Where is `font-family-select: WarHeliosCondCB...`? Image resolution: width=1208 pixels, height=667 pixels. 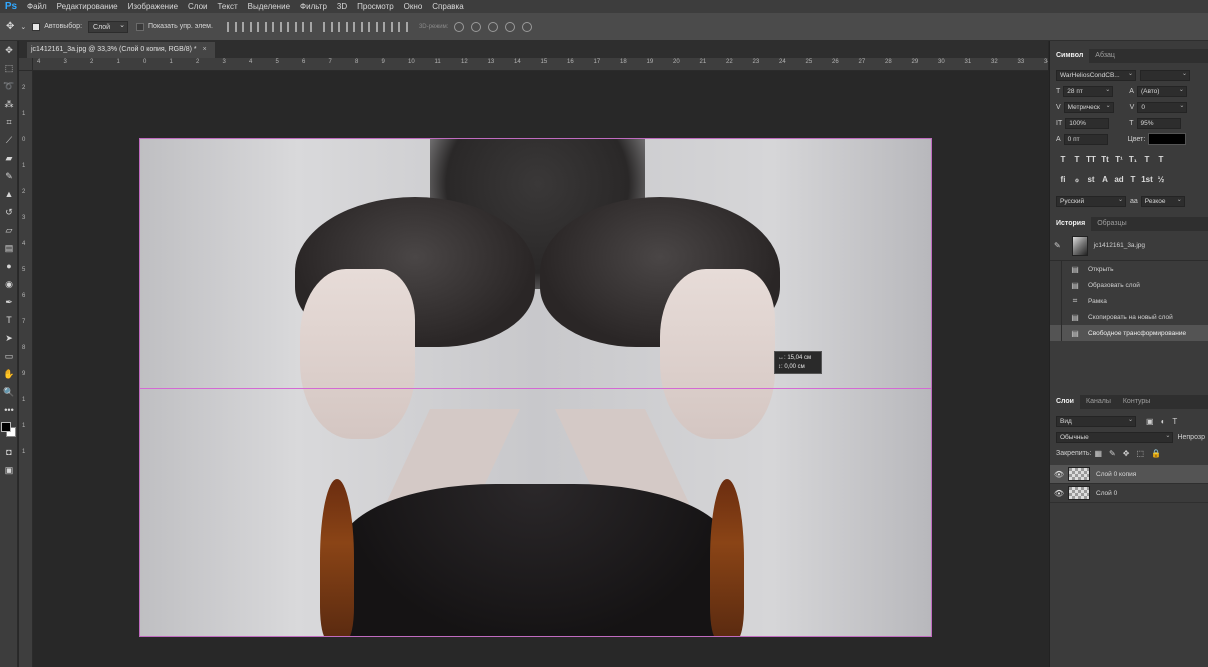
font-family-select: WarHeliosCondCB... is located at coordinates (1096, 75).